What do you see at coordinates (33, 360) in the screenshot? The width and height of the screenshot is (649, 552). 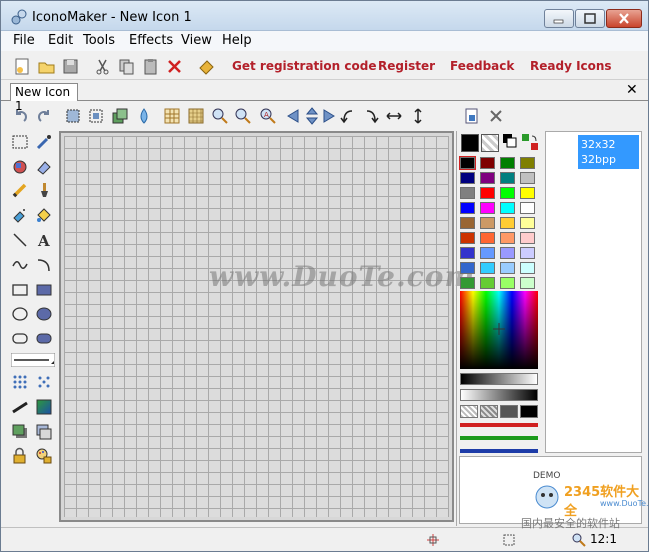 I see `line-width-selector` at bounding box center [33, 360].